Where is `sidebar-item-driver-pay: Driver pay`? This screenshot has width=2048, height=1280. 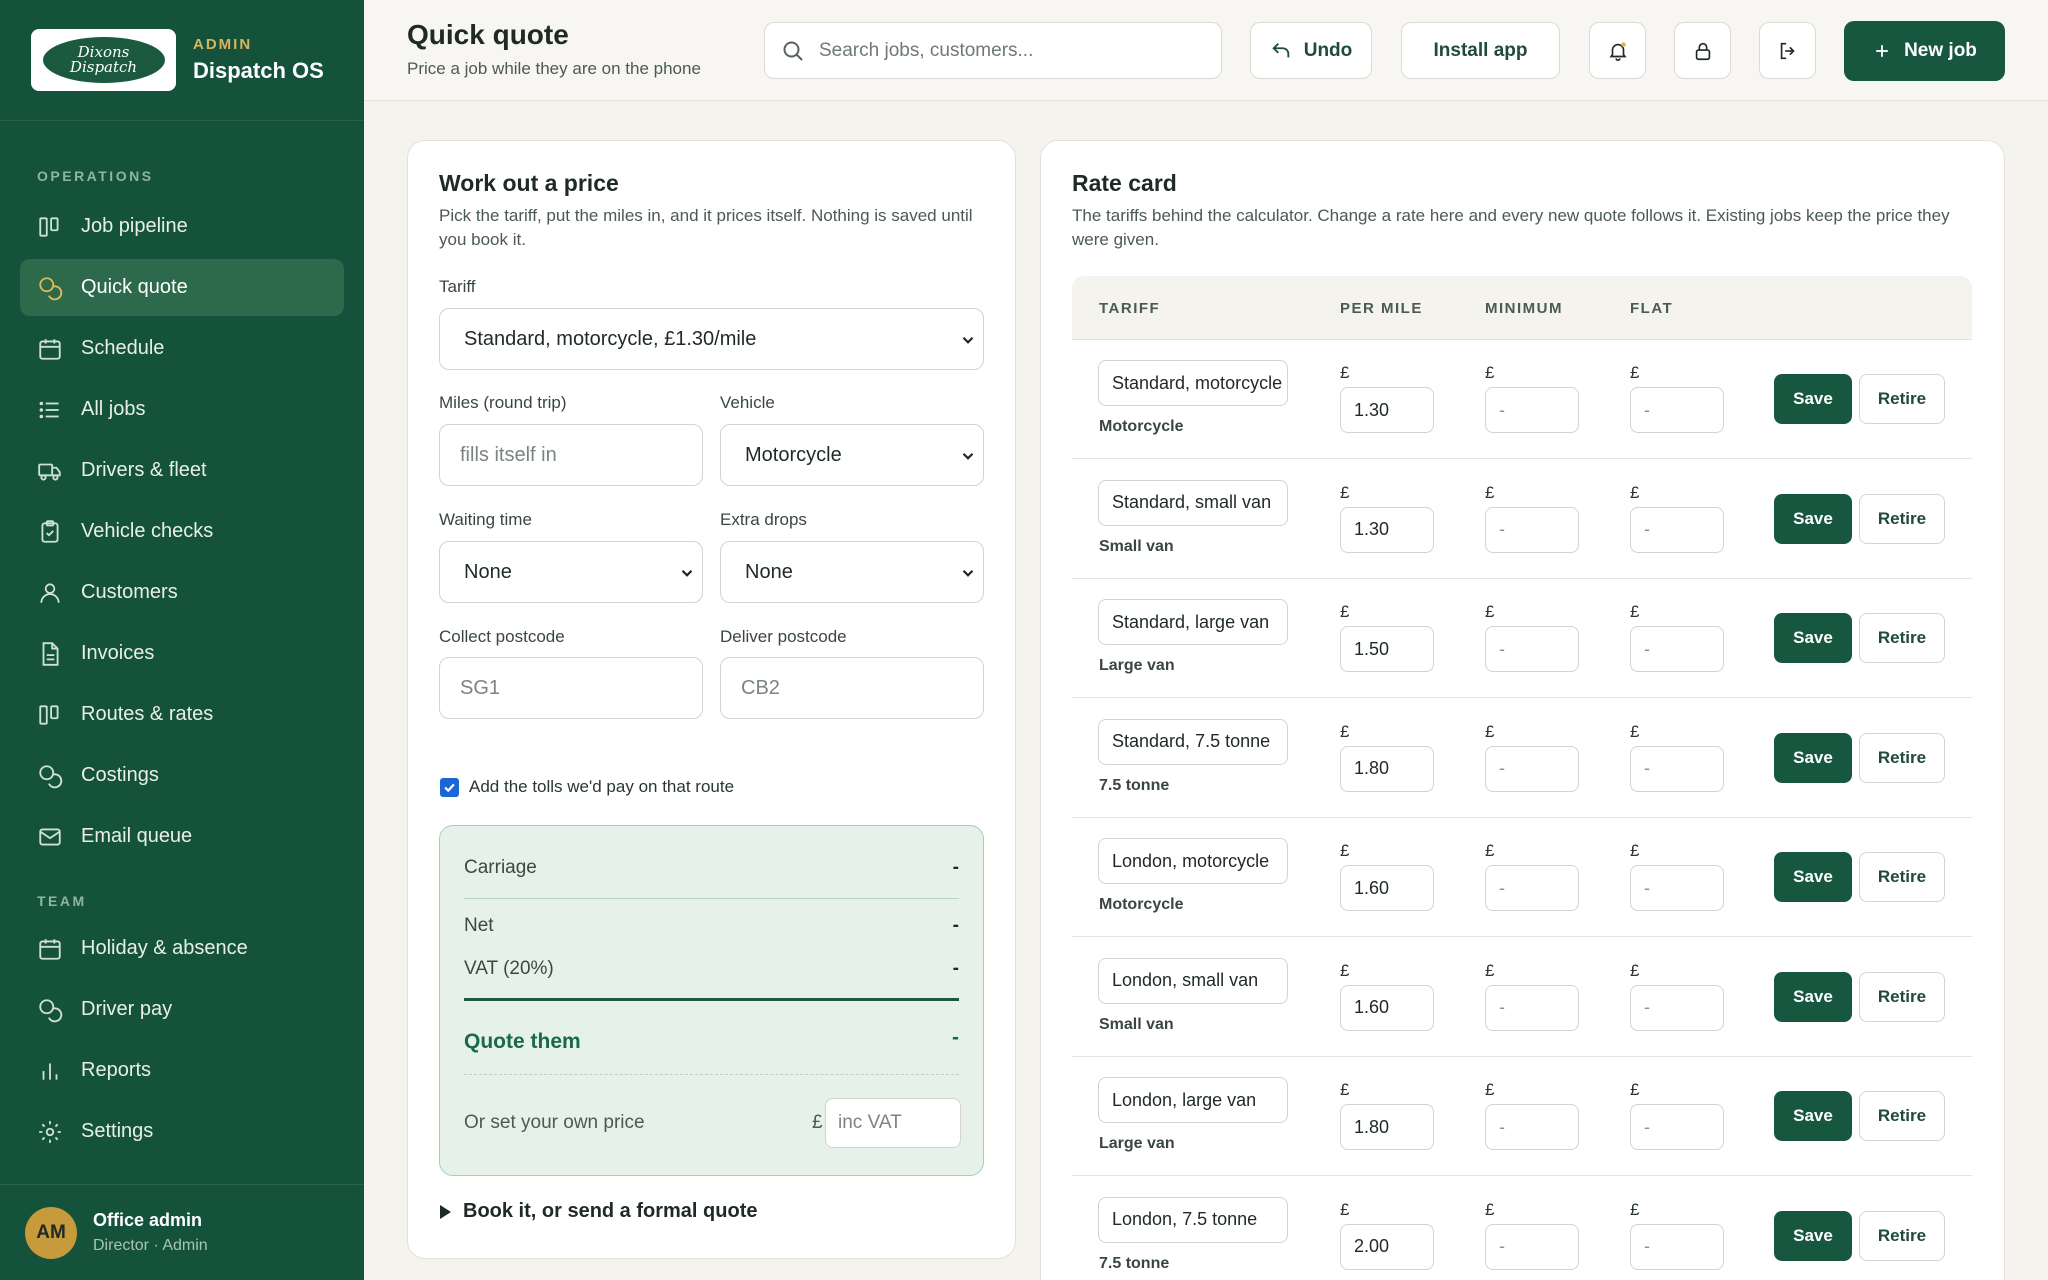
sidebar-item-driver-pay: Driver pay is located at coordinates (182, 1009).